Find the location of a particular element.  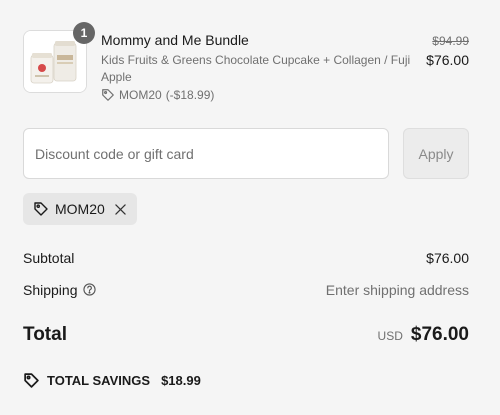

line-item-discount: MOM20 (-$18.99) is located at coordinates (157, 95).